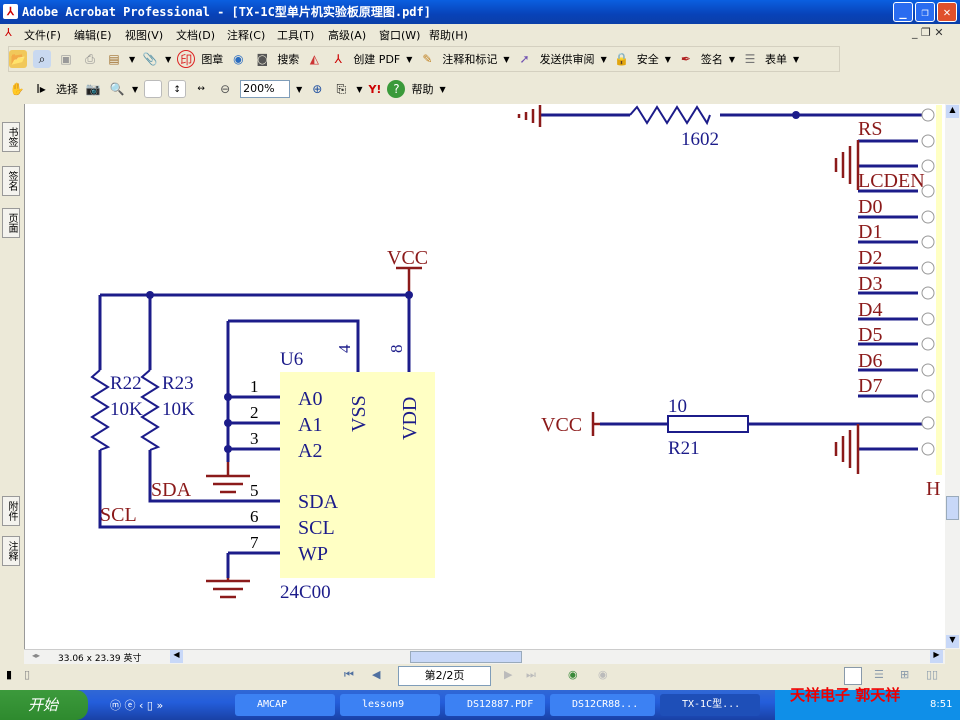 The image size is (960, 720). Describe the element at coordinates (126, 409) in the screenshot. I see `label-r22-value: 10K` at that location.